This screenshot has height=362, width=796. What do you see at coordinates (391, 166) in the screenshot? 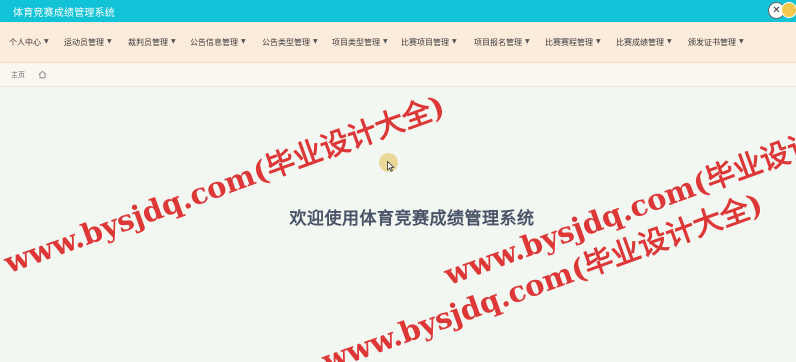
I see `mouse-pointer-icon` at bounding box center [391, 166].